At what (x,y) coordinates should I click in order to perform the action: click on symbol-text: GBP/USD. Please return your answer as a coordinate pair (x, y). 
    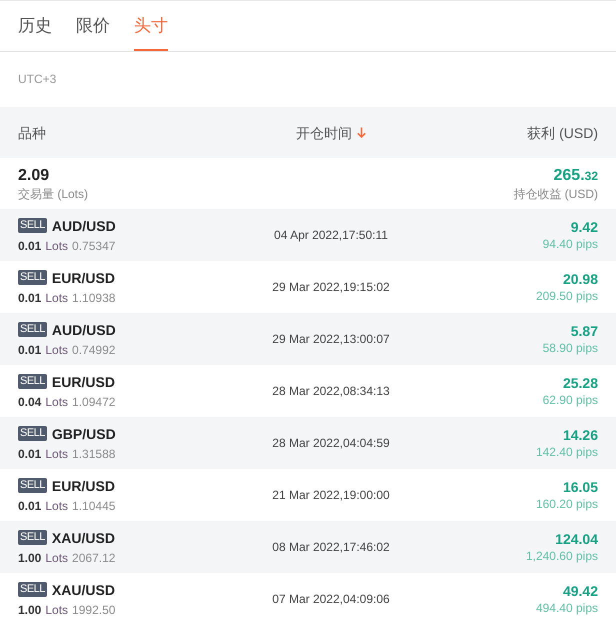
    Looking at the image, I should click on (84, 433).